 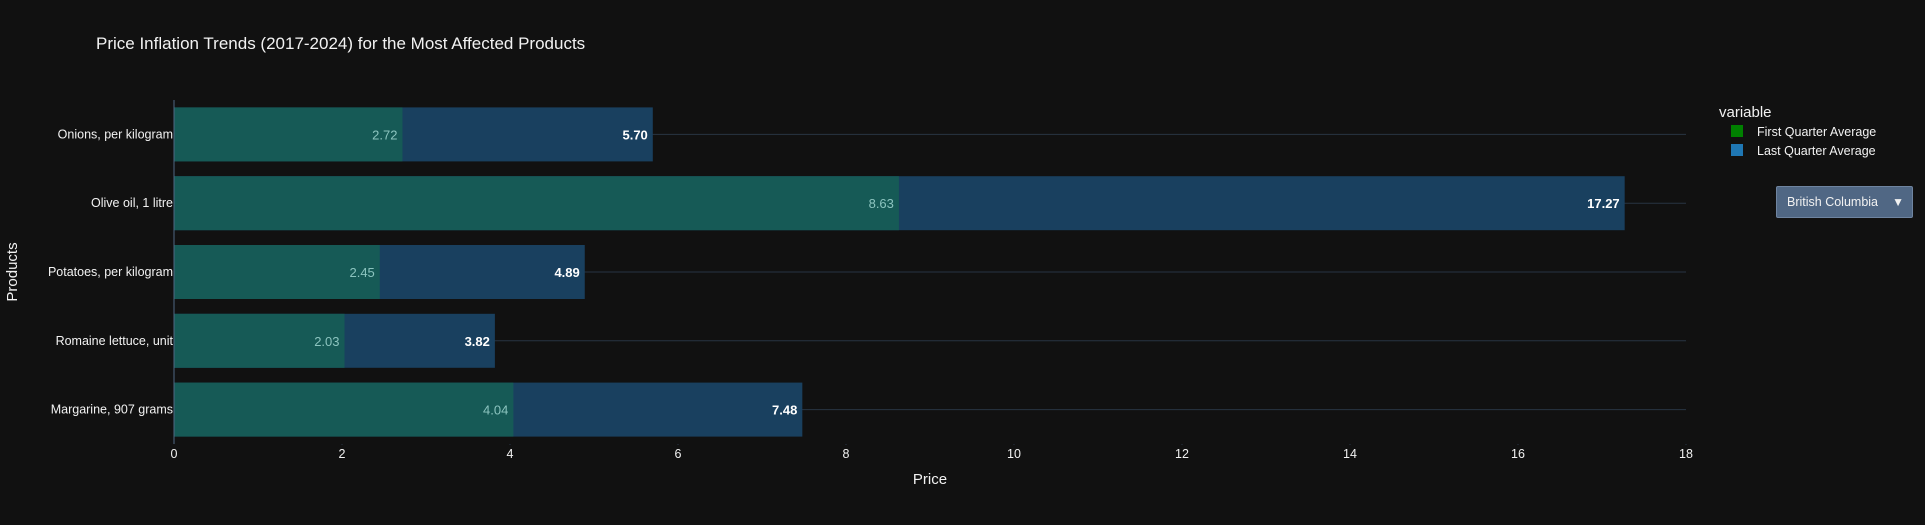 I want to click on x-tick-label: 10, so click(x=1014, y=454).